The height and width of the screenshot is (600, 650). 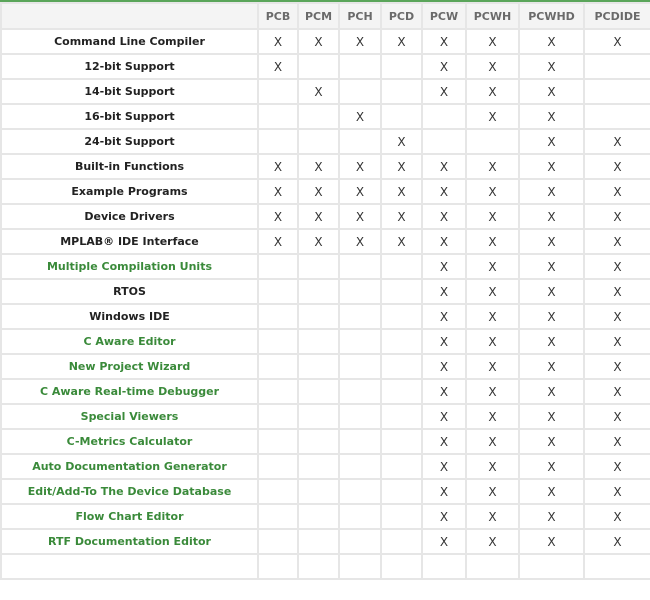 What do you see at coordinates (129, 391) in the screenshot?
I see `feature-link: C Aware Real-time Debugger` at bounding box center [129, 391].